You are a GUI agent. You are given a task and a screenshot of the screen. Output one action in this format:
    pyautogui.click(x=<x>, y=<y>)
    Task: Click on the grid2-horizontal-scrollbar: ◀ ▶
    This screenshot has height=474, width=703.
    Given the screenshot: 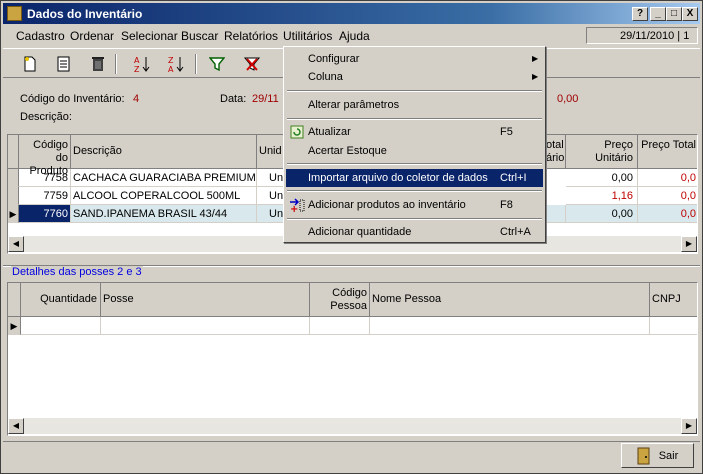 What is the action you would take?
    pyautogui.click(x=352, y=426)
    